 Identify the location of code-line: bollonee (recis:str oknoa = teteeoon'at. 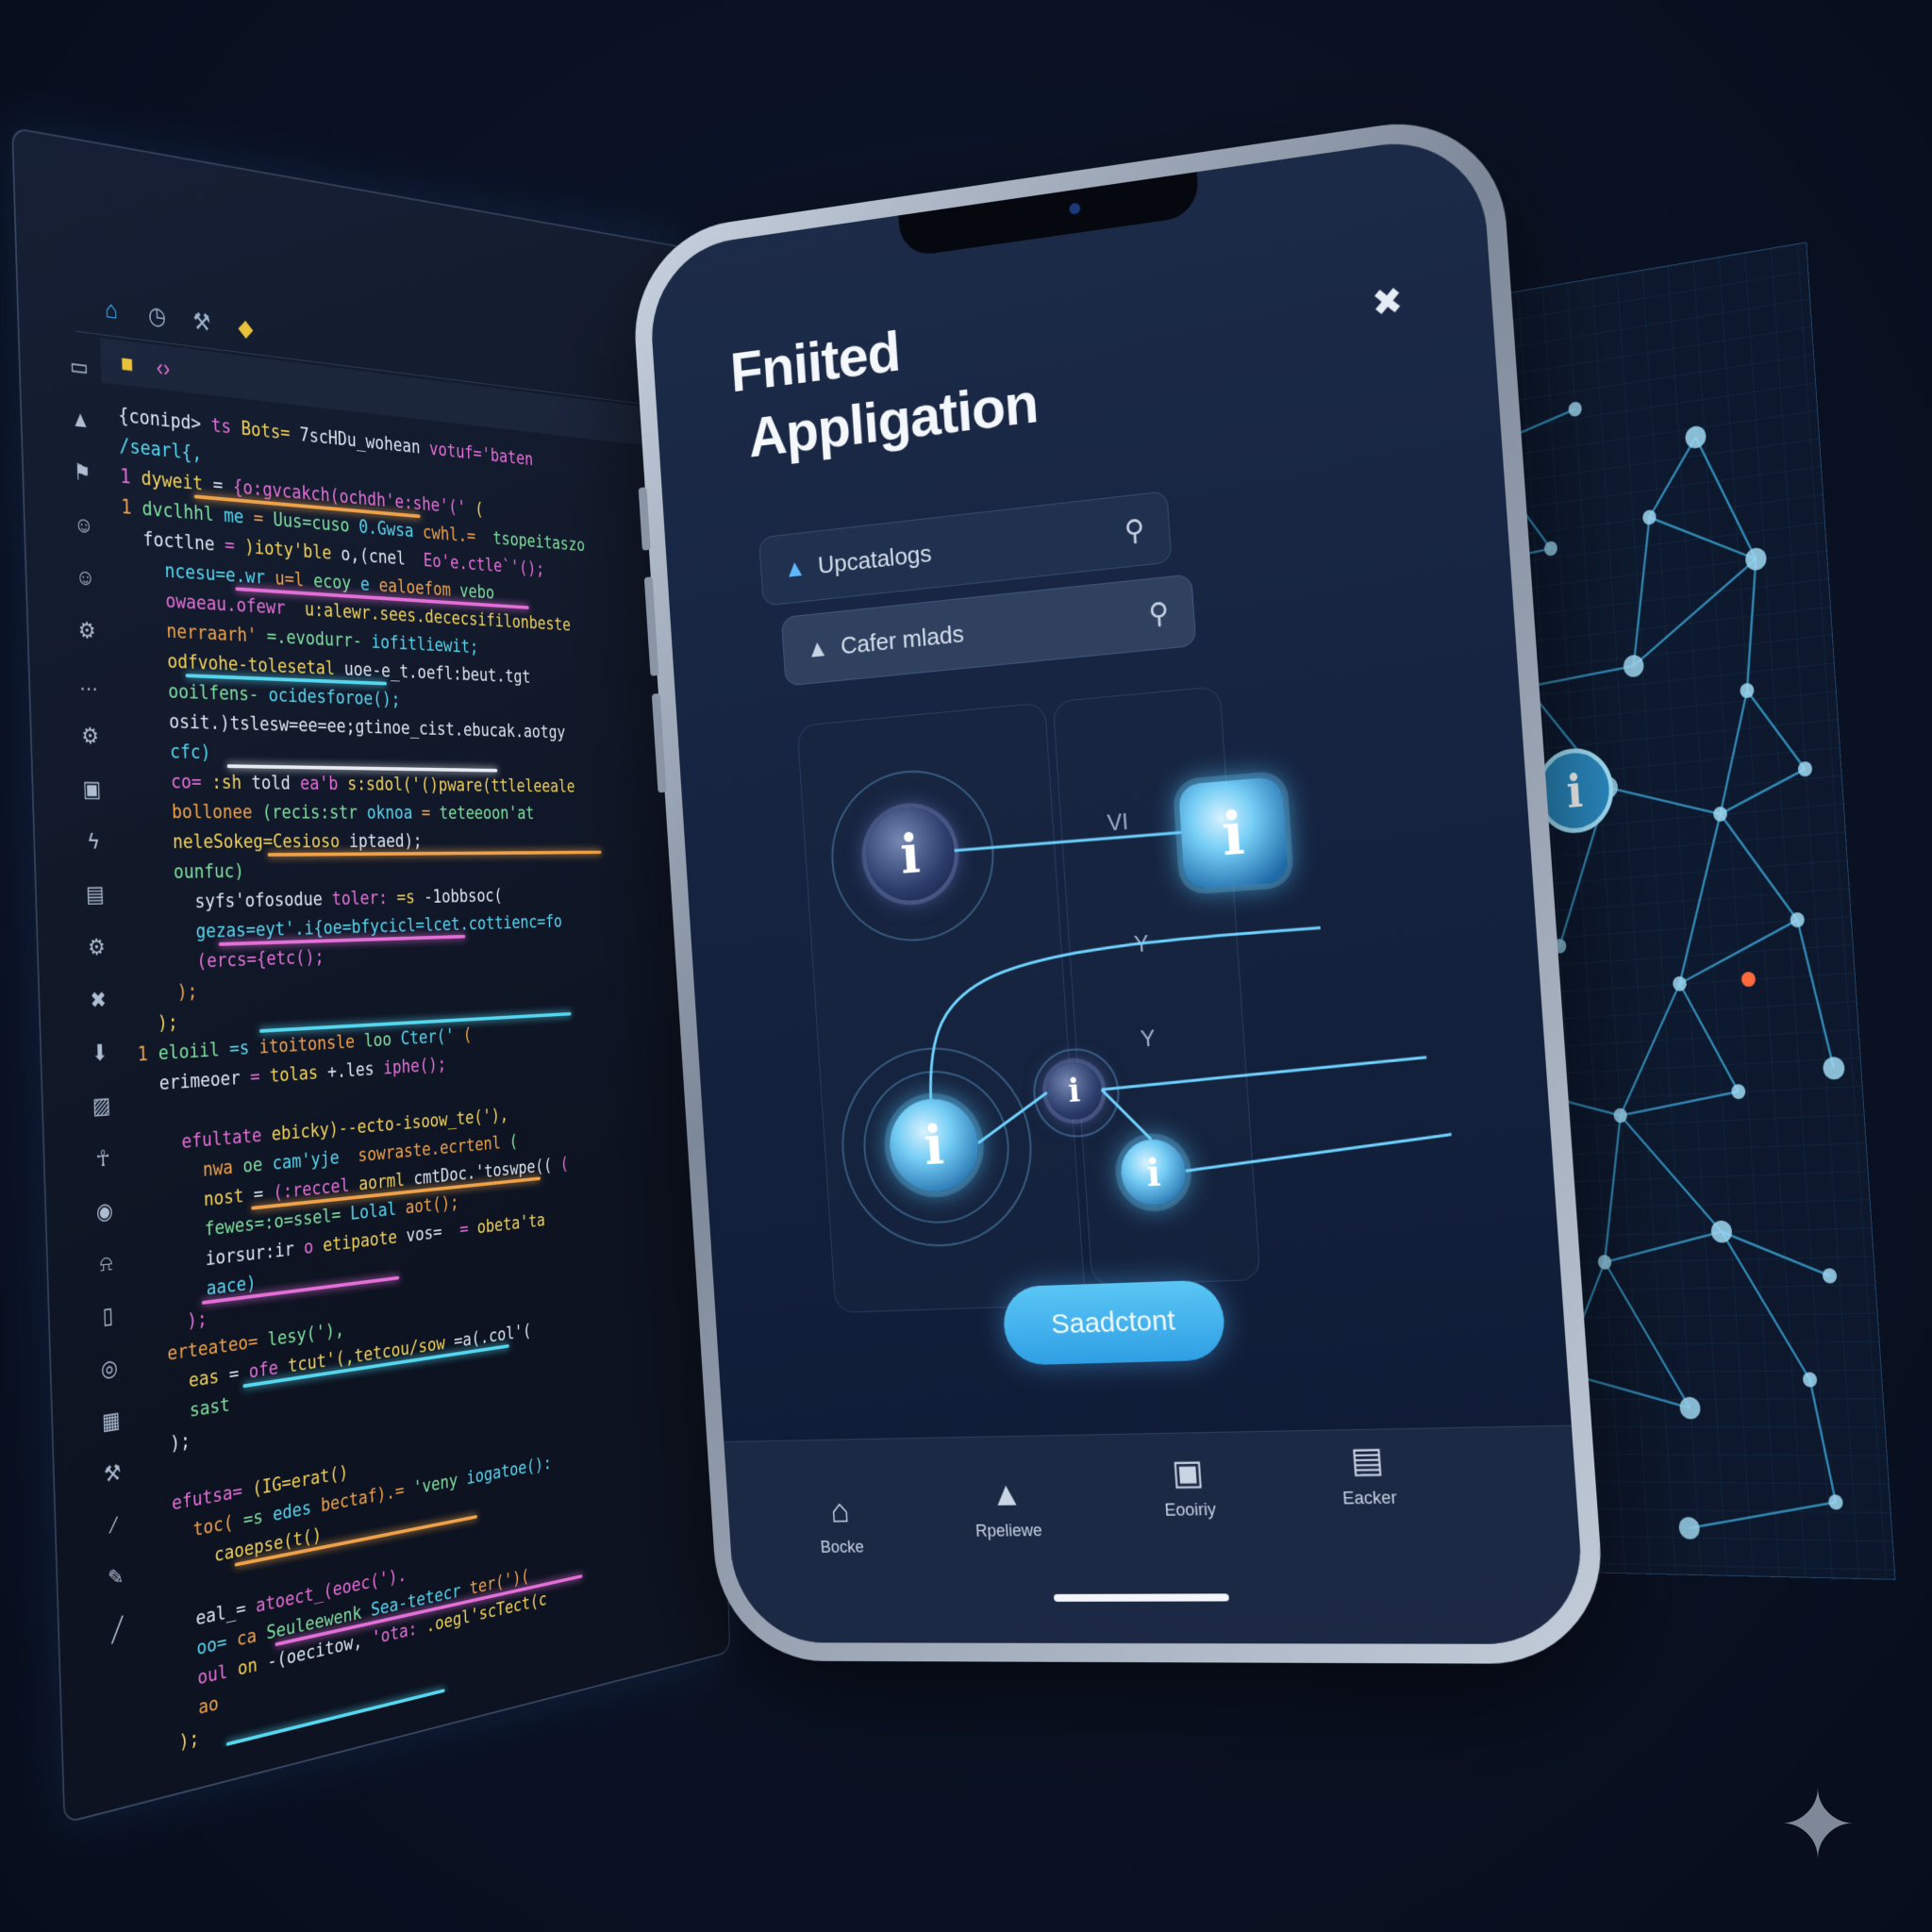
(413, 812).